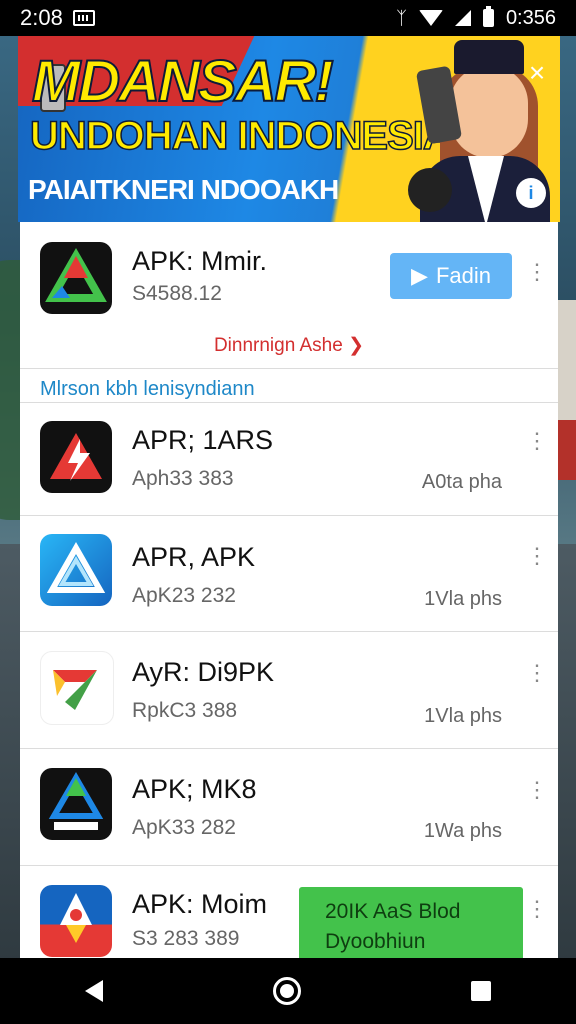 This screenshot has width=576, height=1024. I want to click on play-icon: ▶, so click(419, 275).